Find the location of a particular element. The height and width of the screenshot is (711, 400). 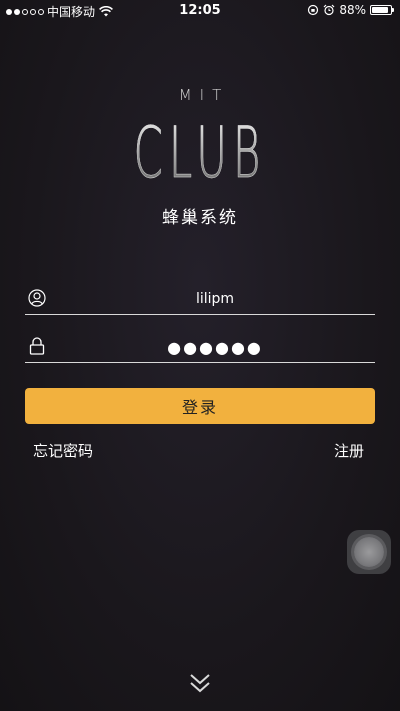

username-input is located at coordinates (215, 299).